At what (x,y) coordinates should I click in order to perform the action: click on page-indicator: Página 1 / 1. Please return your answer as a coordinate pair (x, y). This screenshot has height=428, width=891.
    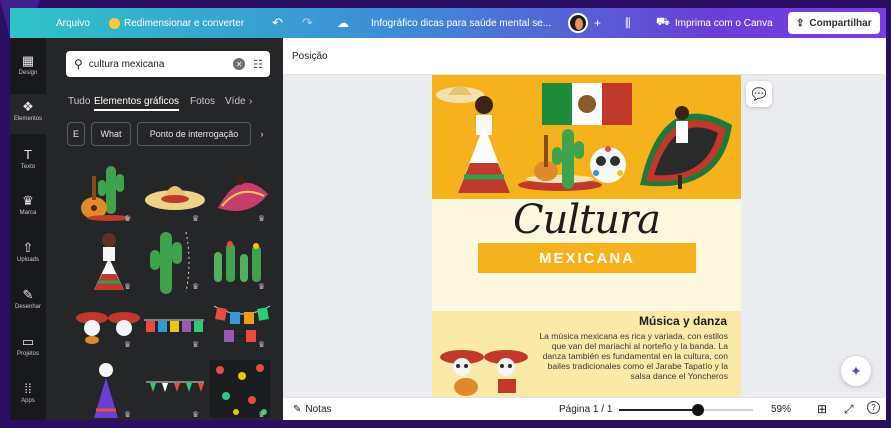
    Looking at the image, I should click on (585, 409).